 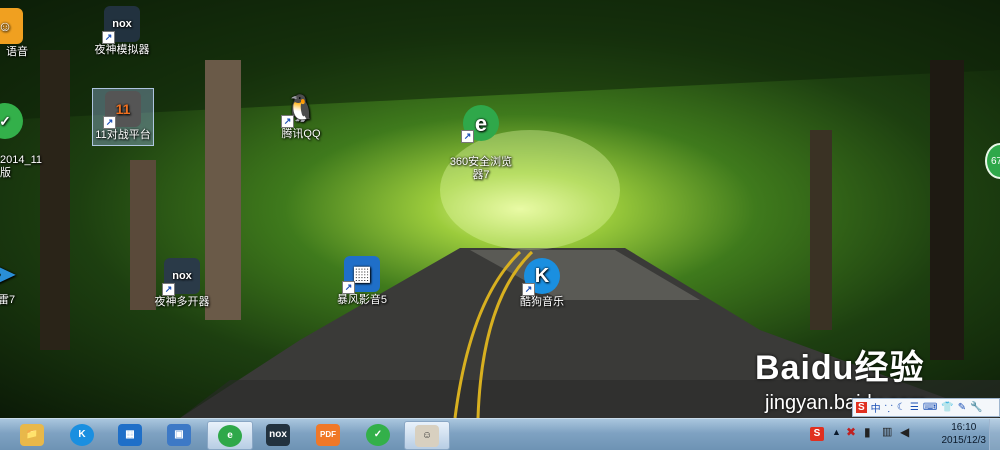 I want to click on desktop-icon-nox-emulator: nox ↗ 夜神模拟器, so click(x=122, y=31).